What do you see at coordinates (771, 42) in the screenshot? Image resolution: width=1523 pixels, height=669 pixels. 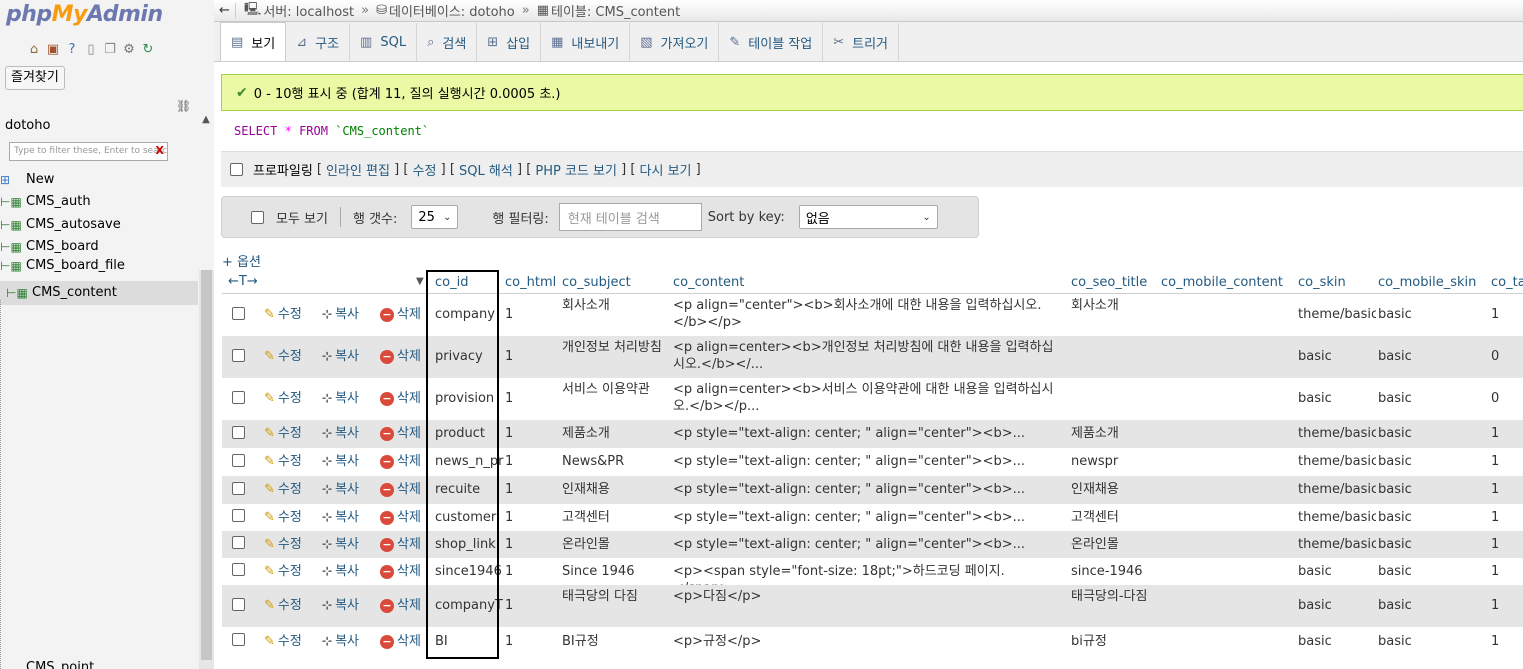 I see `tab-wrench: ✎ 테이블 작업` at bounding box center [771, 42].